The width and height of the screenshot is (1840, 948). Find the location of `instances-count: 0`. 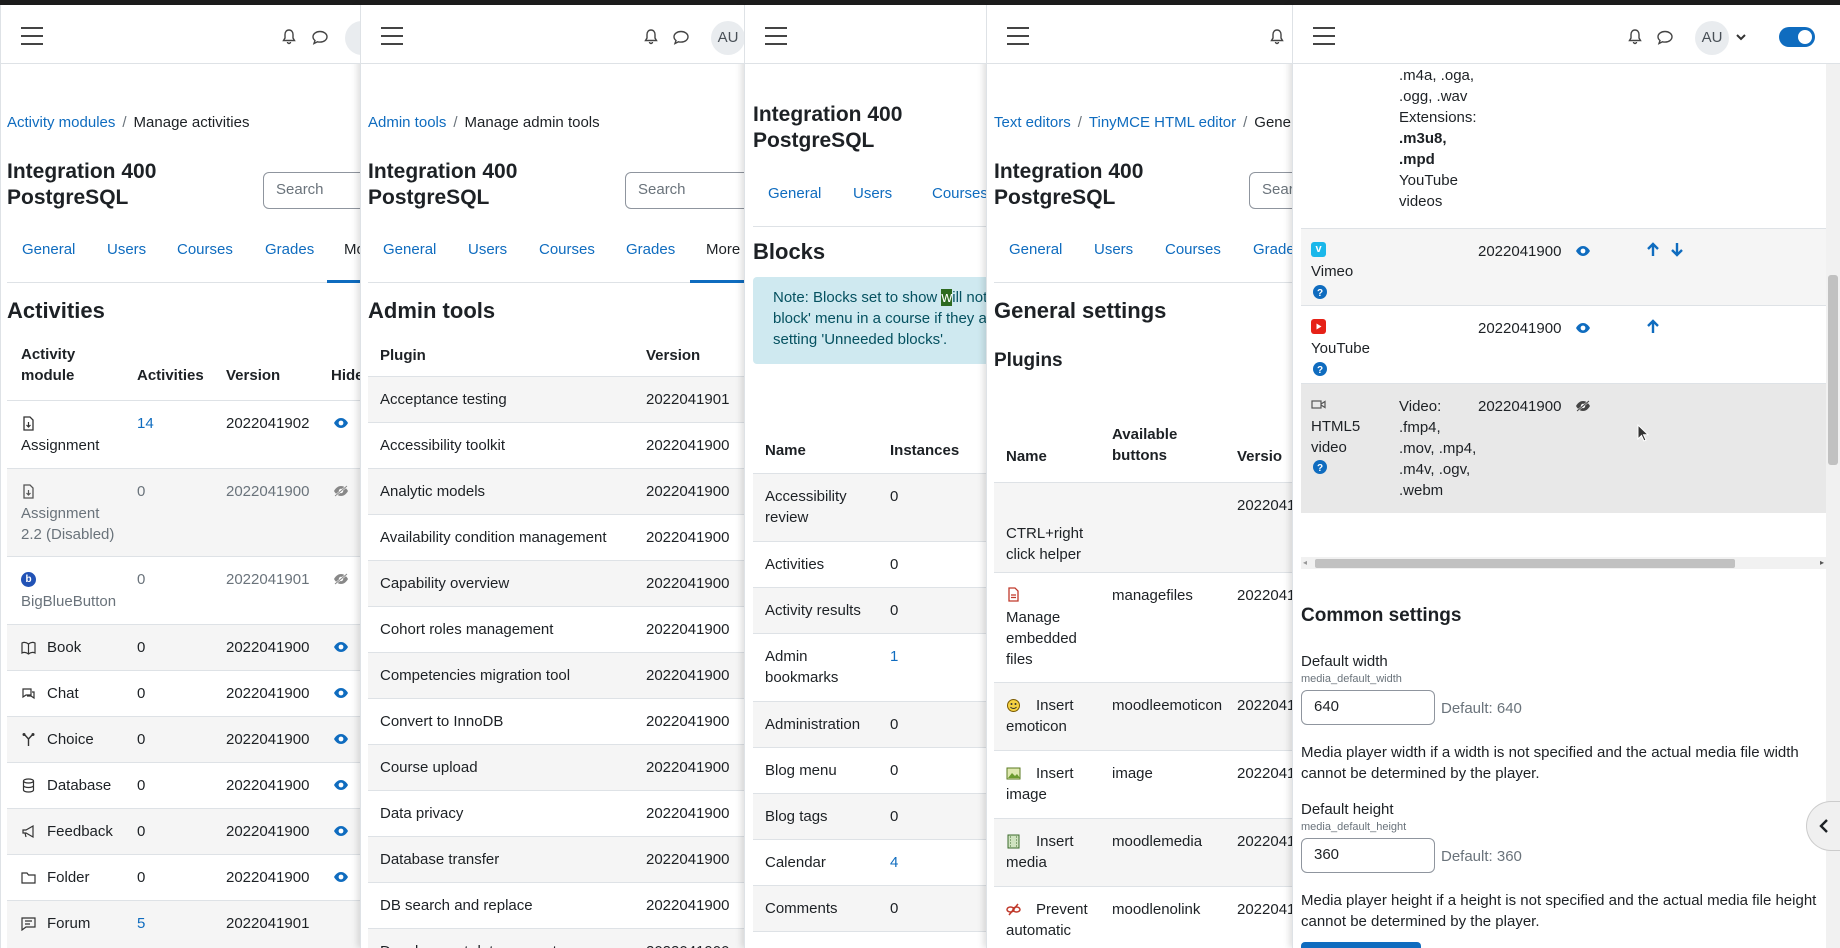

instances-count: 0 is located at coordinates (894, 816).